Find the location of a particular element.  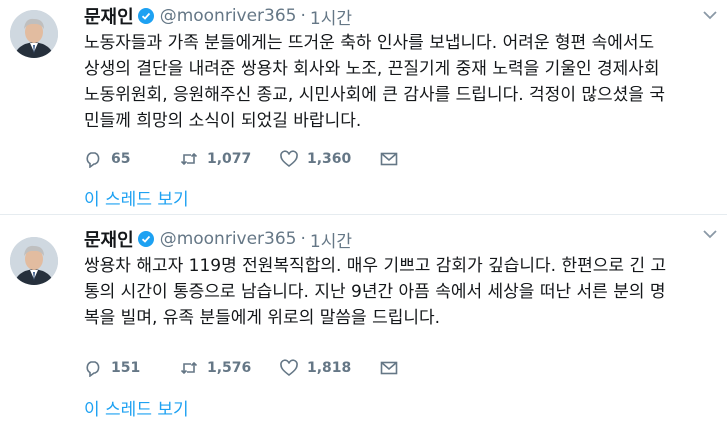

reply-button: 151 is located at coordinates (132, 368).